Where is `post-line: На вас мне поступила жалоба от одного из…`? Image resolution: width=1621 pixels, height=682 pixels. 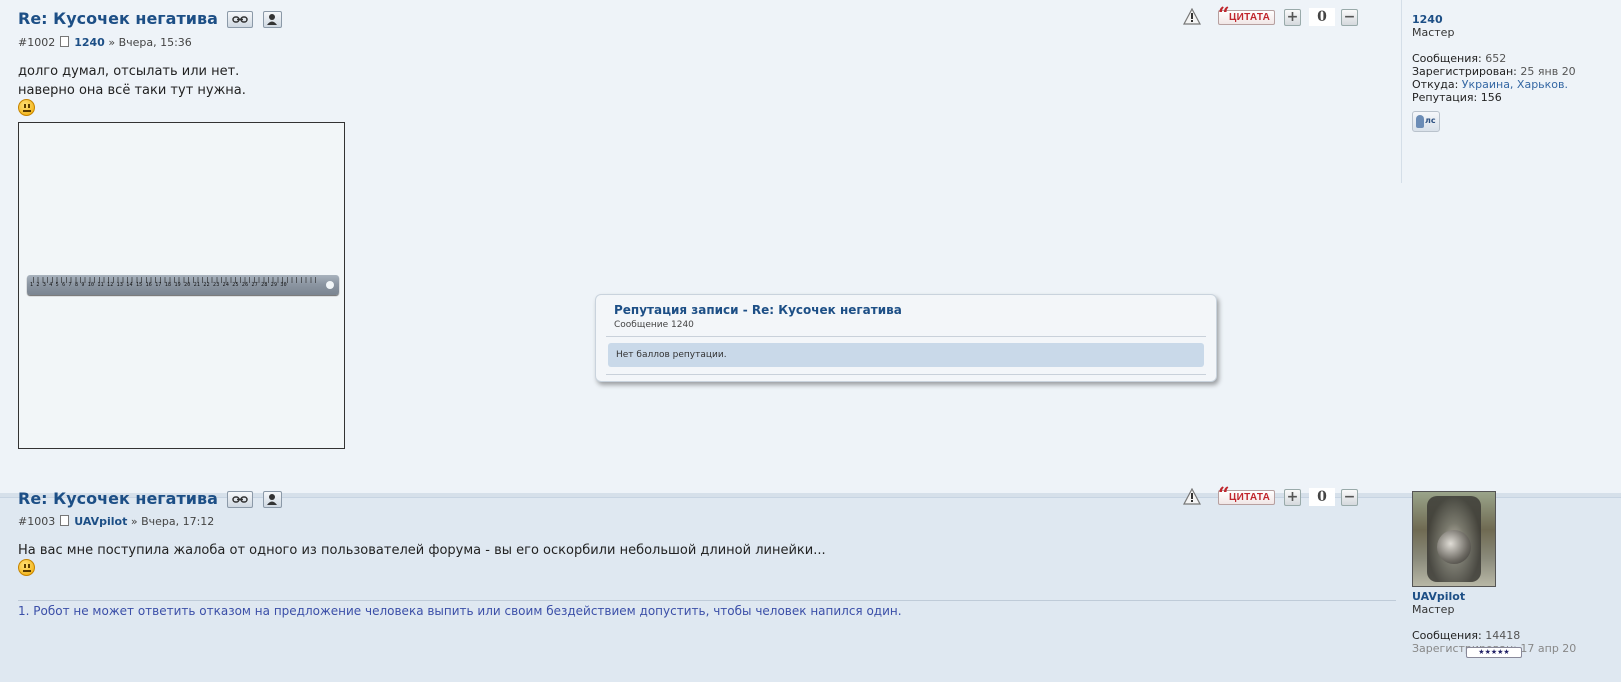 post-line: На вас мне поступила жалоба от одного из… is located at coordinates (422, 550).